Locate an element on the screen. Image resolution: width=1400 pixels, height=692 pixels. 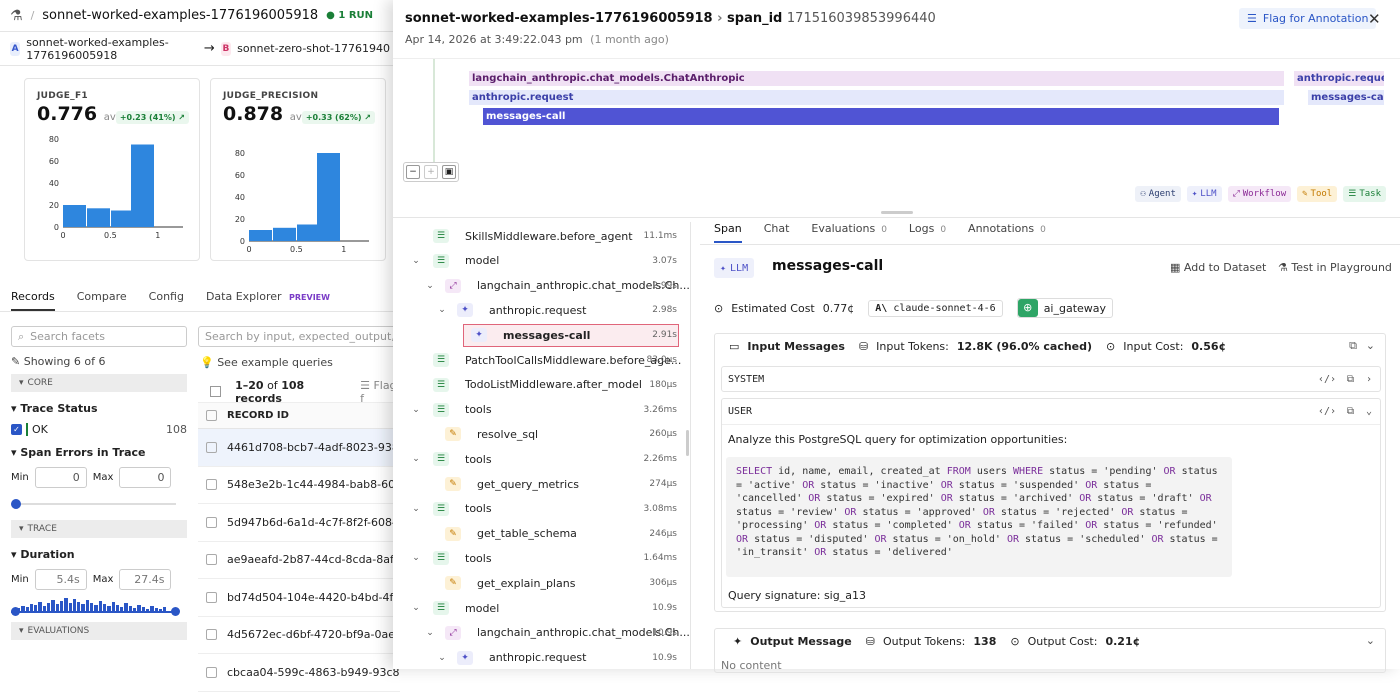
gateway-badge: ⊕ ai_gateway is located at coordinates (1065, 308).